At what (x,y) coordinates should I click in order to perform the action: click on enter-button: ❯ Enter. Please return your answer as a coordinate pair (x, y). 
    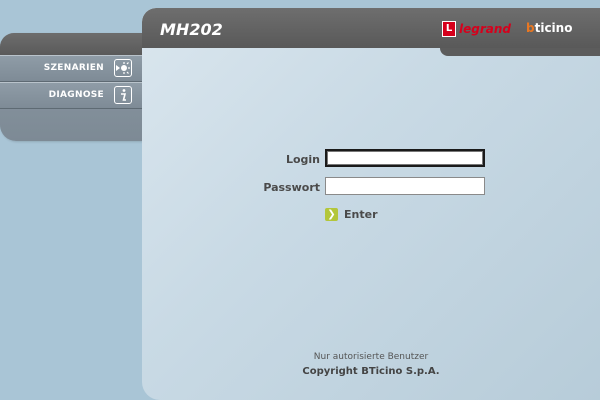
    Looking at the image, I should click on (351, 214).